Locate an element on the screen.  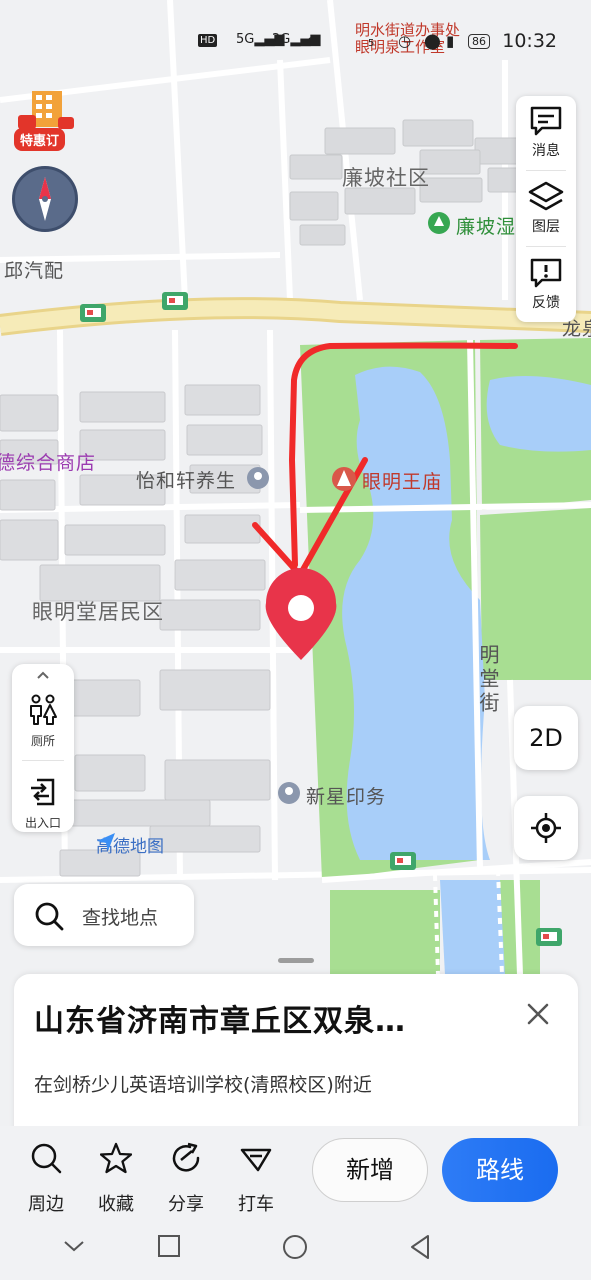
microphone-icon: ▮ is located at coordinates (450, 41).